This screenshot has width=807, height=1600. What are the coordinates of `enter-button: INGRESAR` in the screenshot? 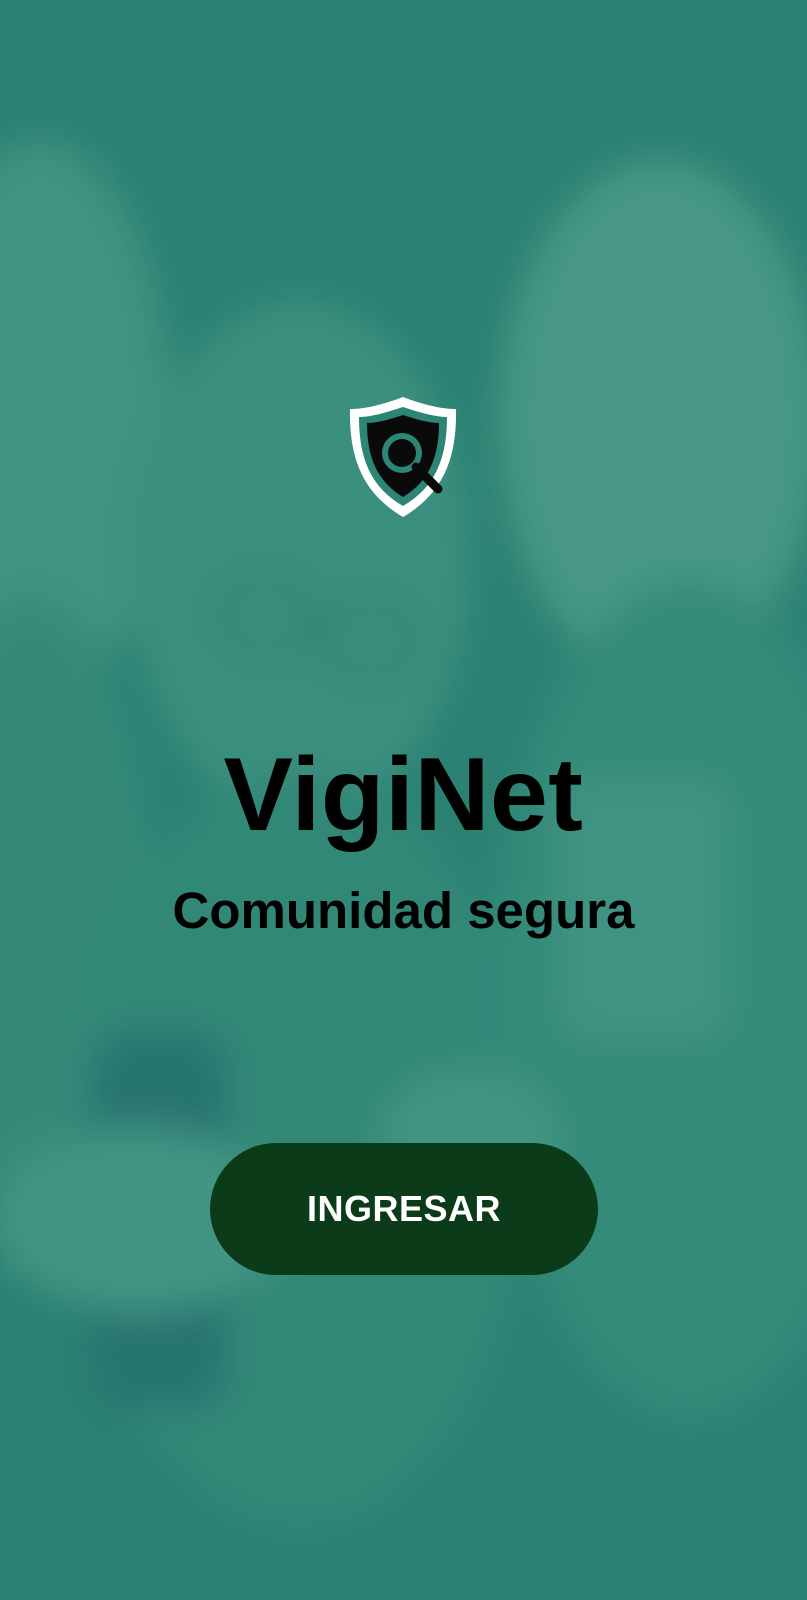 It's located at (404, 1209).